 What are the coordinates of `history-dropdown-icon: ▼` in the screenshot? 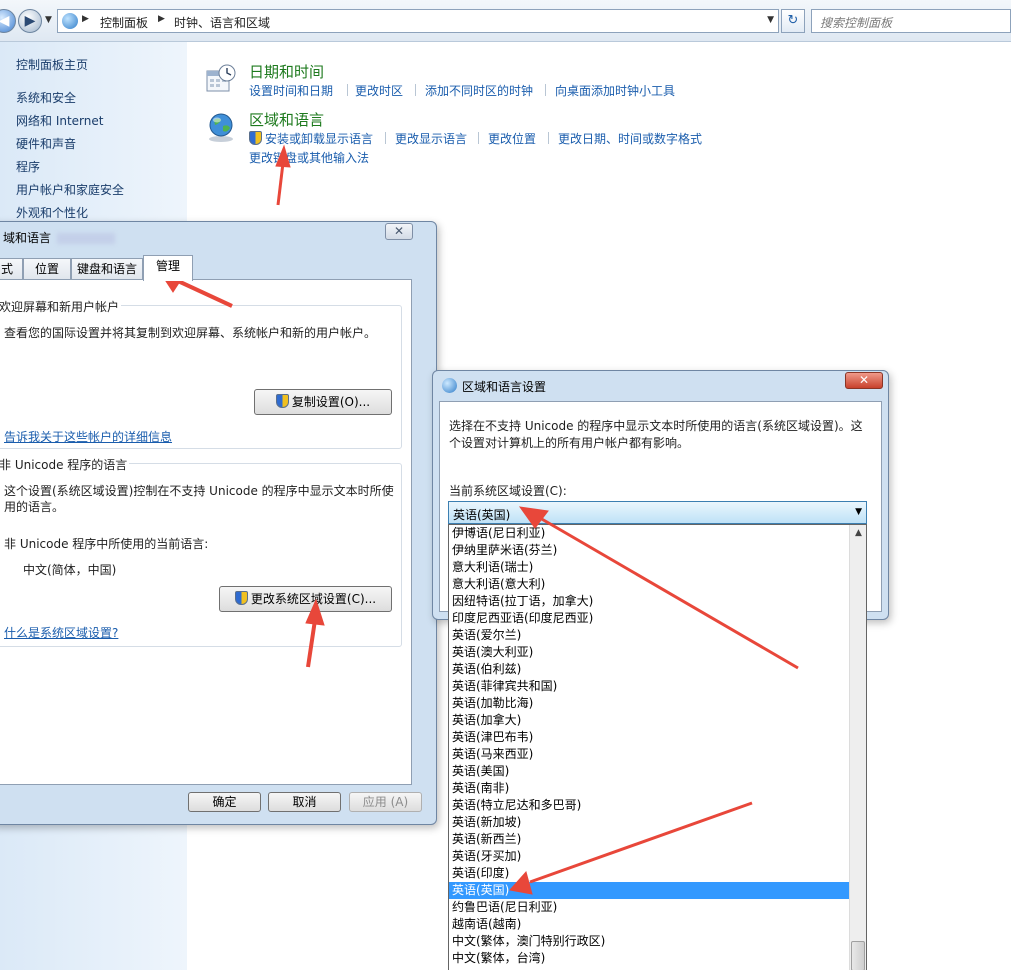 It's located at (48, 20).